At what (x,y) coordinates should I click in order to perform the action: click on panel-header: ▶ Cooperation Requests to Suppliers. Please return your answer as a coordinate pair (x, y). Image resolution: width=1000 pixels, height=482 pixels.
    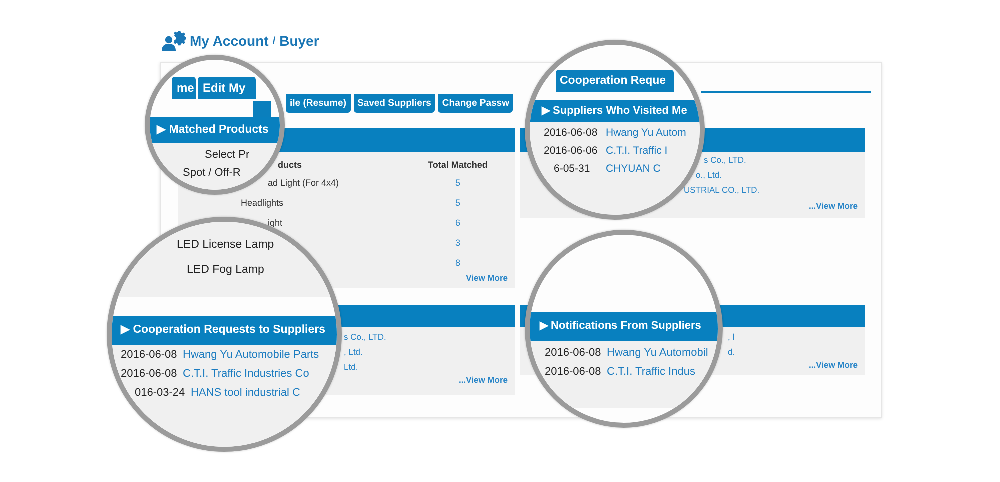
    Looking at the image, I should click on (224, 330).